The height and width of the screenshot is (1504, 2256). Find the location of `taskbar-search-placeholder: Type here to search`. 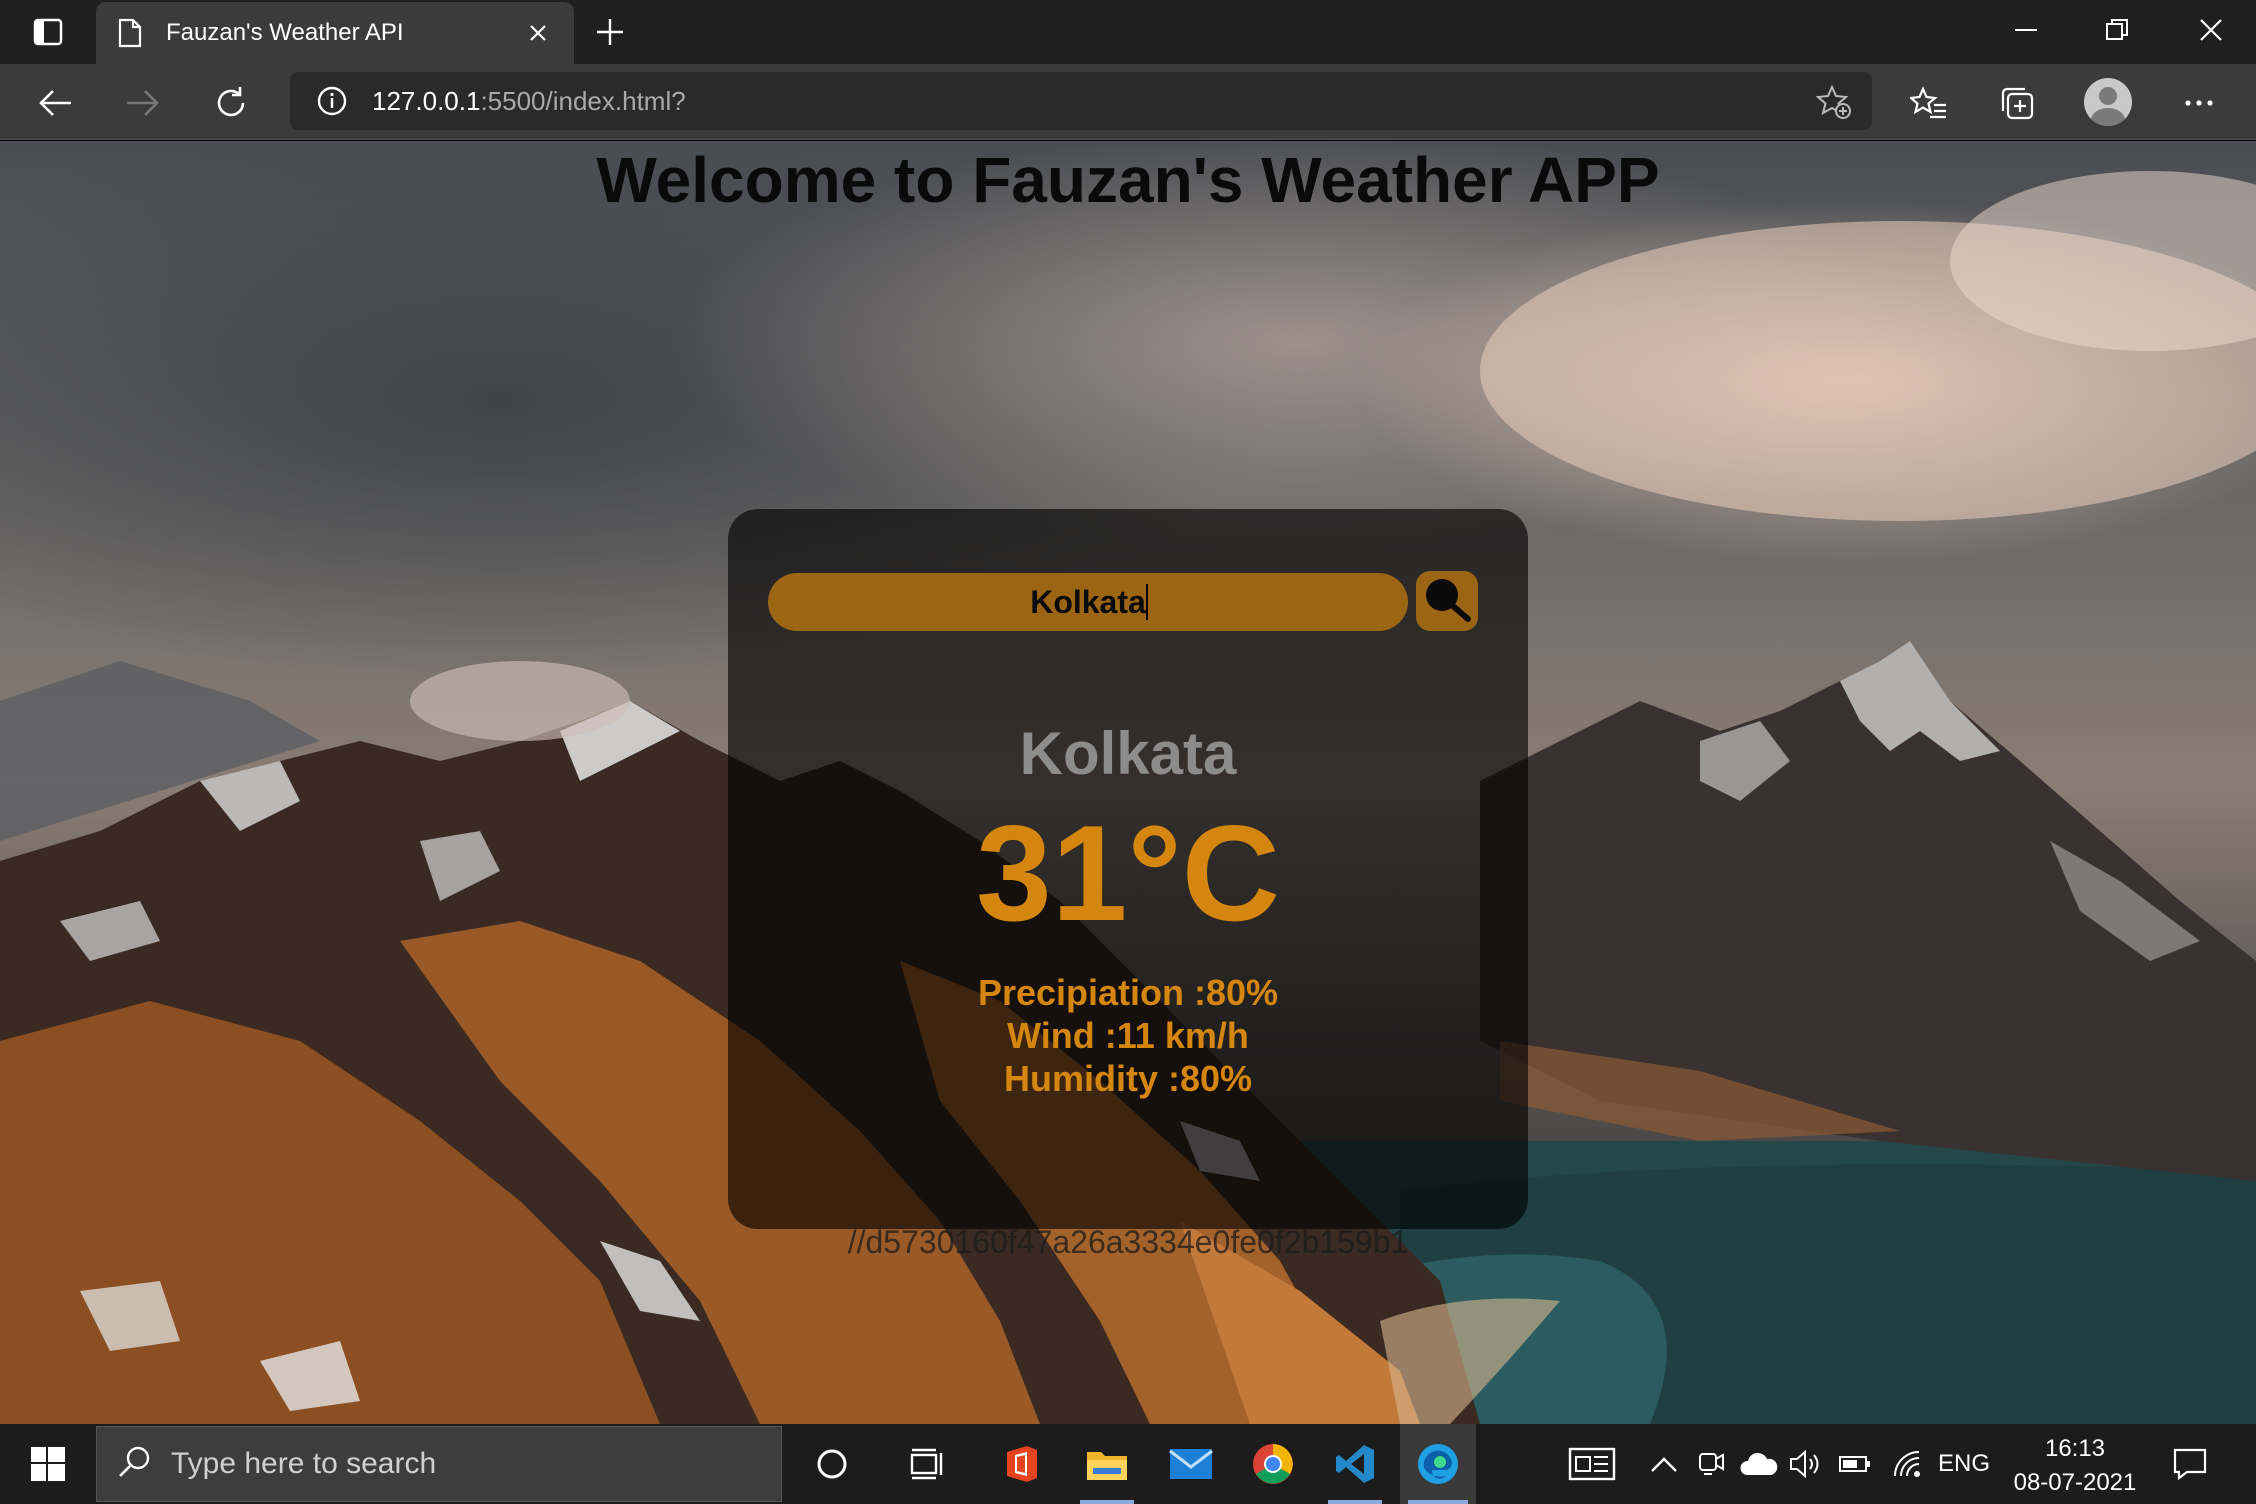

taskbar-search-placeholder: Type here to search is located at coordinates (304, 1463).